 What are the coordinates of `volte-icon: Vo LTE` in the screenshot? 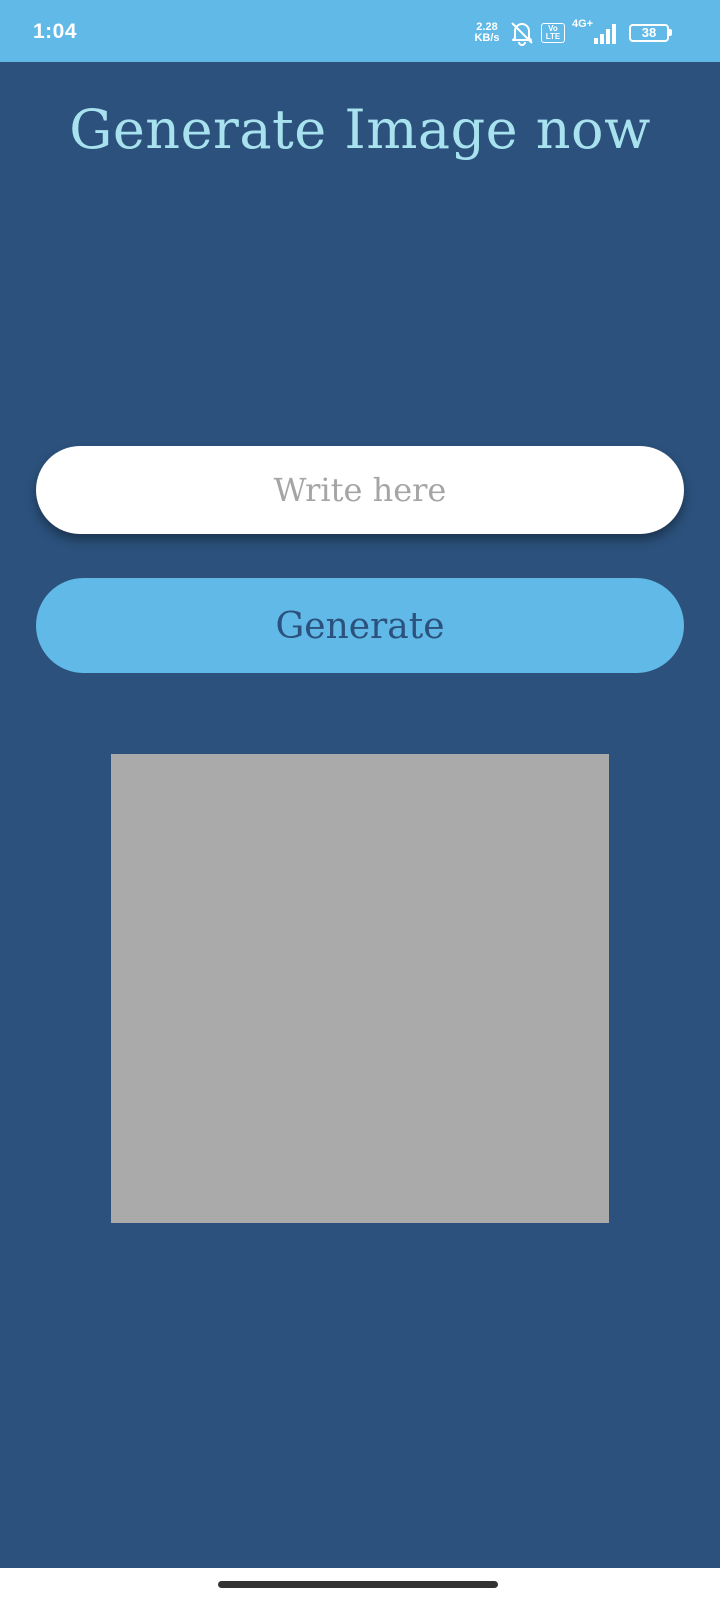 It's located at (553, 33).